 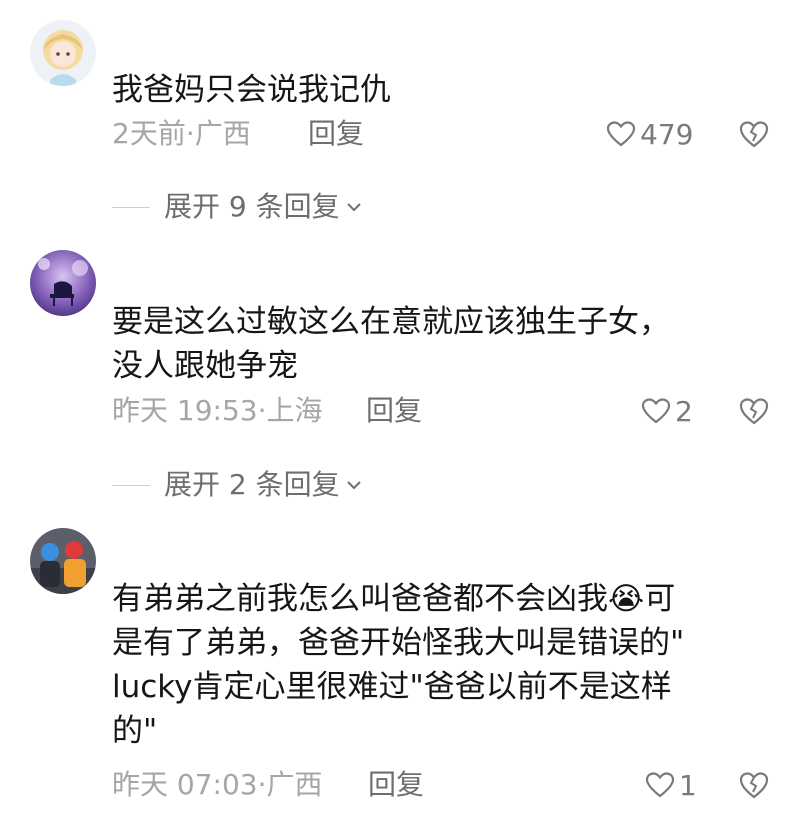 I want to click on like-button: 1, so click(x=671, y=785).